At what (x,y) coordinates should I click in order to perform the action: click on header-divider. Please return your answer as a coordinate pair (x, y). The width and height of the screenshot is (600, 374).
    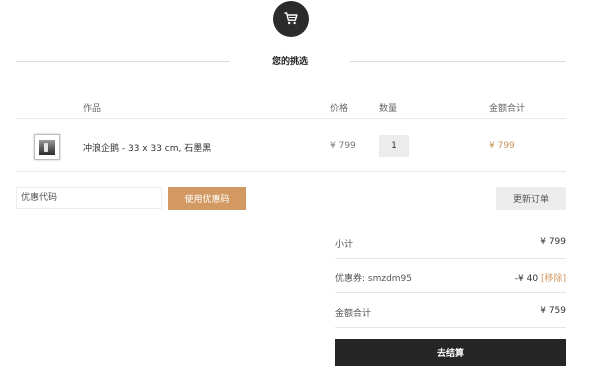
    Looking at the image, I should click on (291, 118).